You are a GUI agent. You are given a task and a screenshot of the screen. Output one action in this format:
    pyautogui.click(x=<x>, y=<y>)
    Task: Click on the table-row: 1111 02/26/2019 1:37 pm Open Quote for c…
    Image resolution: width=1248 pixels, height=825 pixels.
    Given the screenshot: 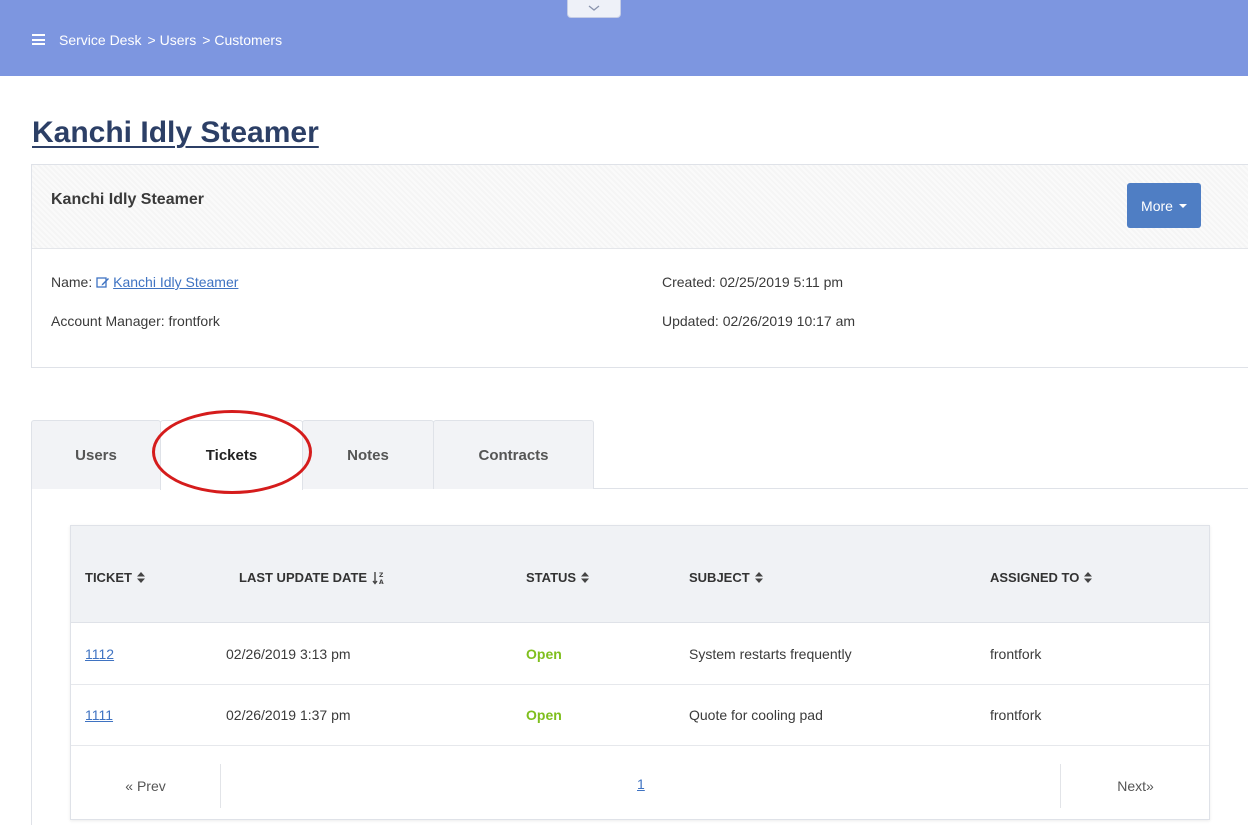 What is the action you would take?
    pyautogui.click(x=640, y=715)
    